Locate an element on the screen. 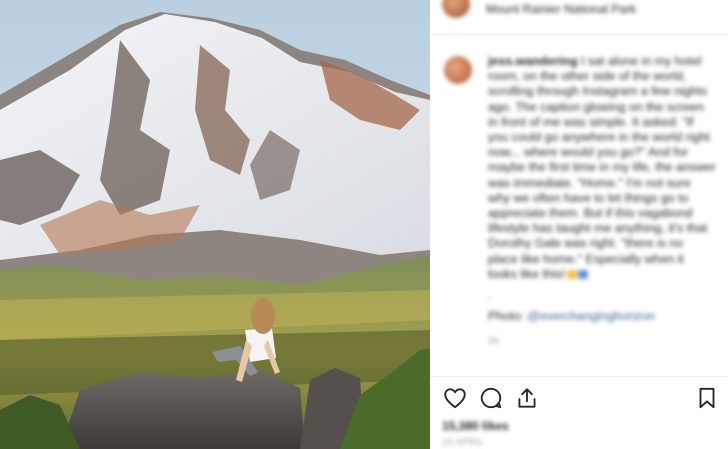  bookmark-icon is located at coordinates (707, 398).